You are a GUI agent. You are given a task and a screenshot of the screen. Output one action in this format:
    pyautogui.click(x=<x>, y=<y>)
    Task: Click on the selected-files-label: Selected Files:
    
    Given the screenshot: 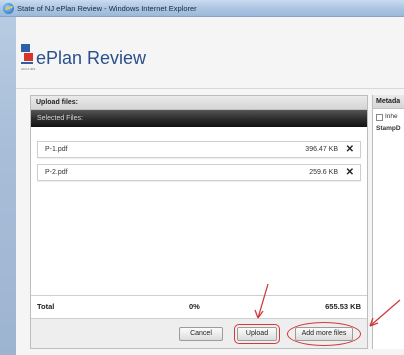 What is the action you would take?
    pyautogui.click(x=60, y=118)
    